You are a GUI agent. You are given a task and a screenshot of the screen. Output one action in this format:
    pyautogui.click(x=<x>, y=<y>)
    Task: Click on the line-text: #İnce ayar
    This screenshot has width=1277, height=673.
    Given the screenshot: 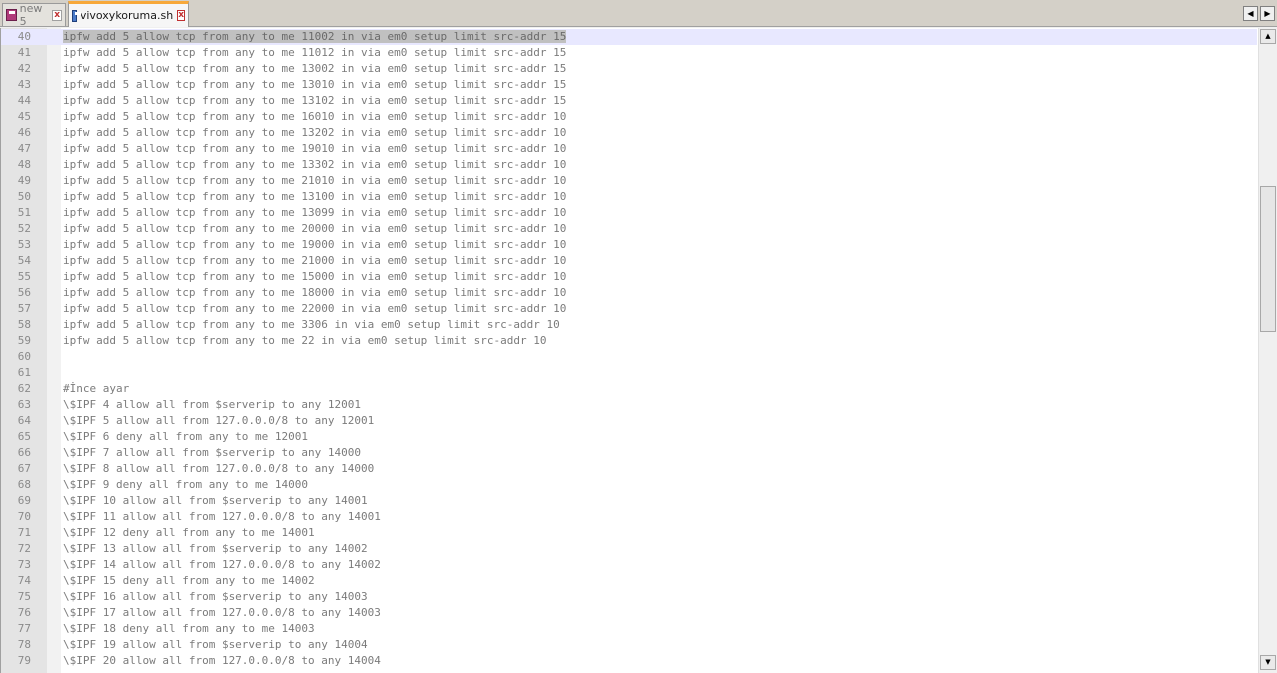 What is the action you would take?
    pyautogui.click(x=96, y=389)
    